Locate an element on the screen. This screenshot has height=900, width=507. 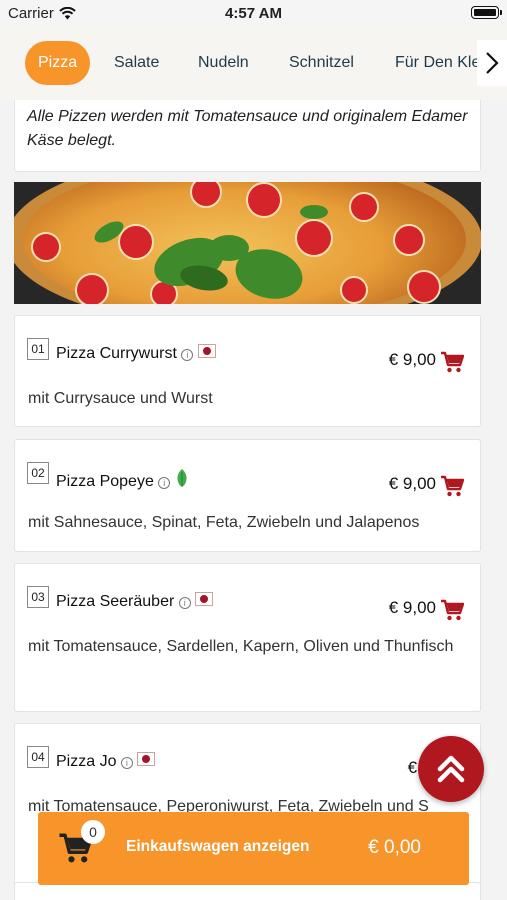
item-number: 02 is located at coordinates (38, 473).